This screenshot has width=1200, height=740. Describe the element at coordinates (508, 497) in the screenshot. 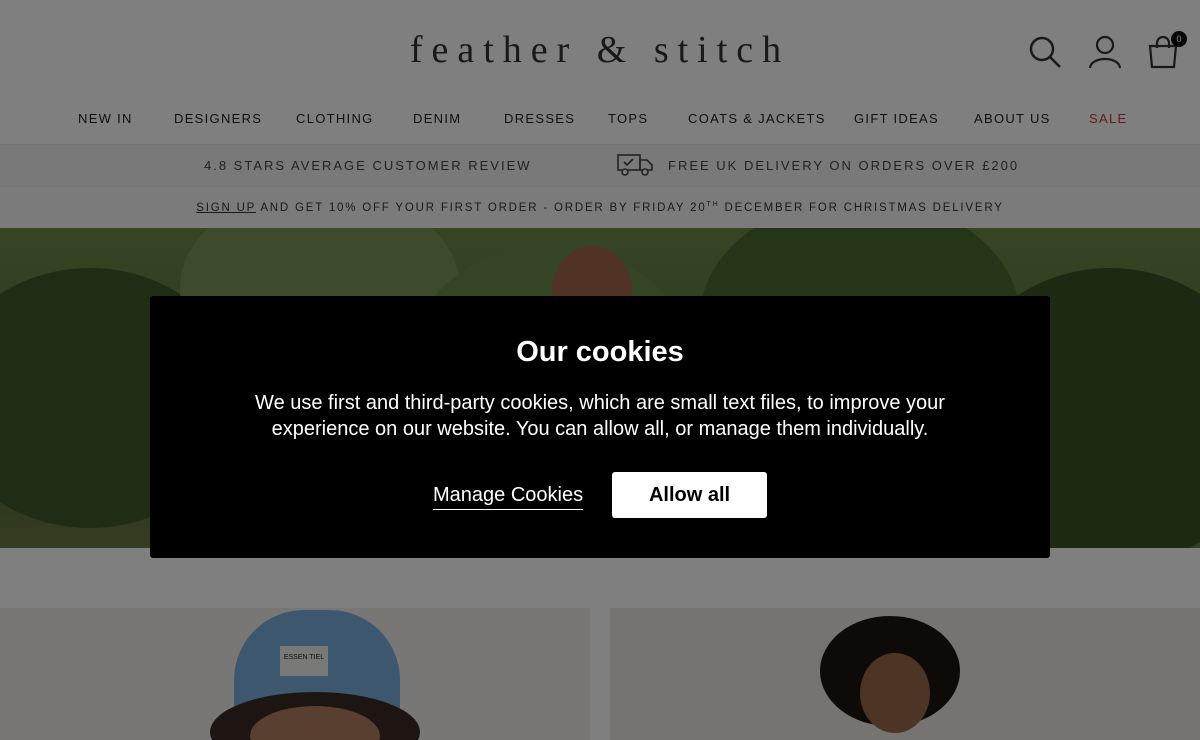

I see `manage-cookies-button: Manage Cookies` at that location.